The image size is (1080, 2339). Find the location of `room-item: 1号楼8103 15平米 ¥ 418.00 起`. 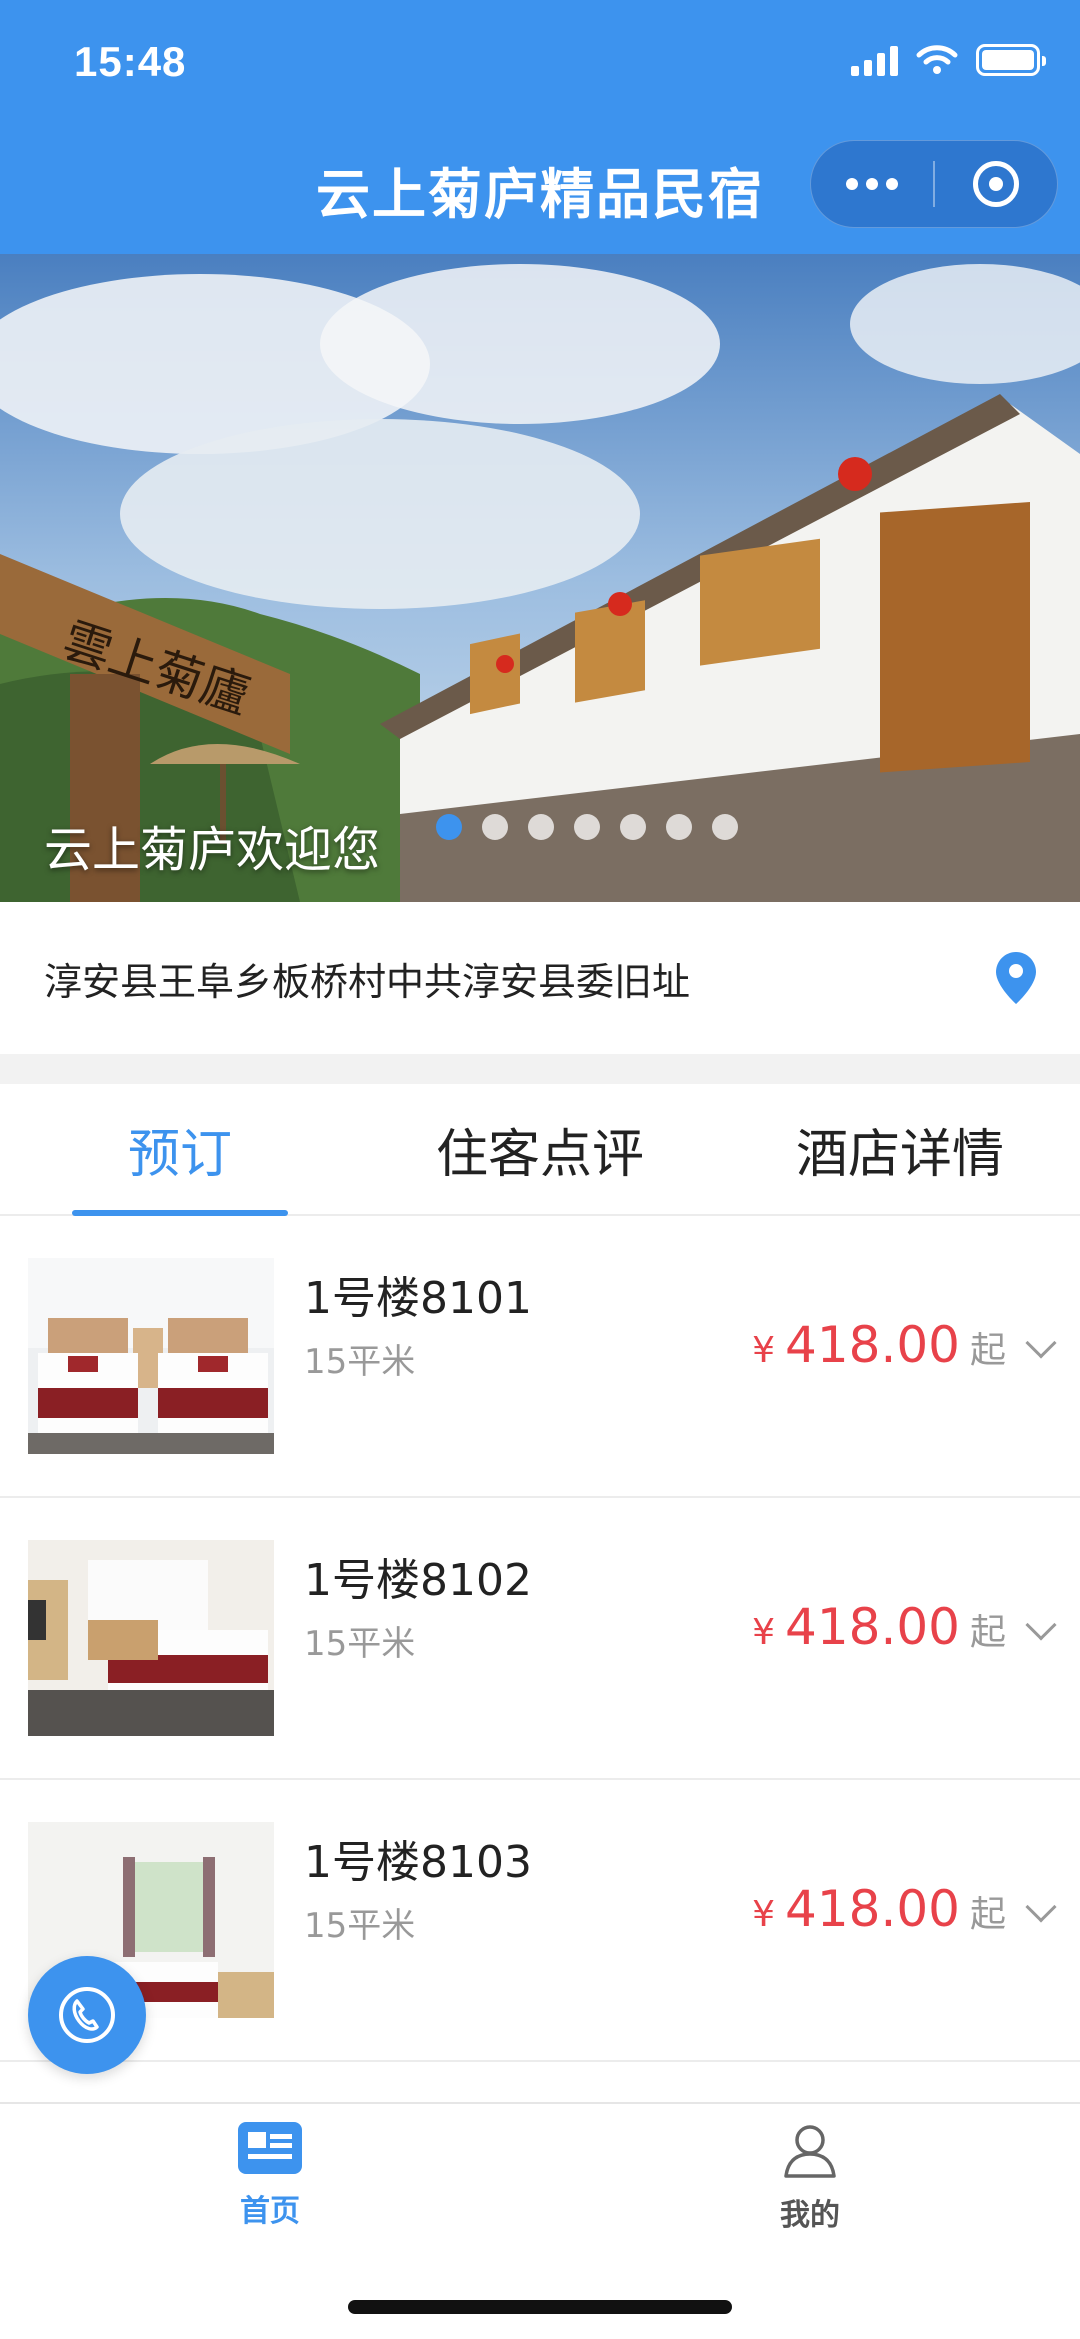

room-item: 1号楼8103 15平米 ¥ 418.00 起 is located at coordinates (540, 1921).